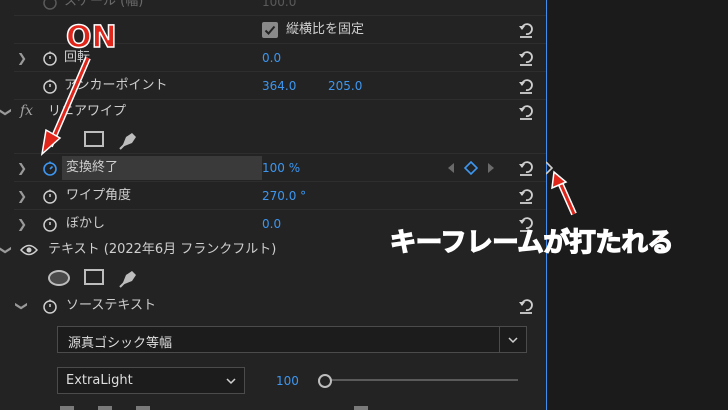 This screenshot has height=410, width=728. What do you see at coordinates (271, 58) in the screenshot?
I see `rotation-value: 0.0` at bounding box center [271, 58].